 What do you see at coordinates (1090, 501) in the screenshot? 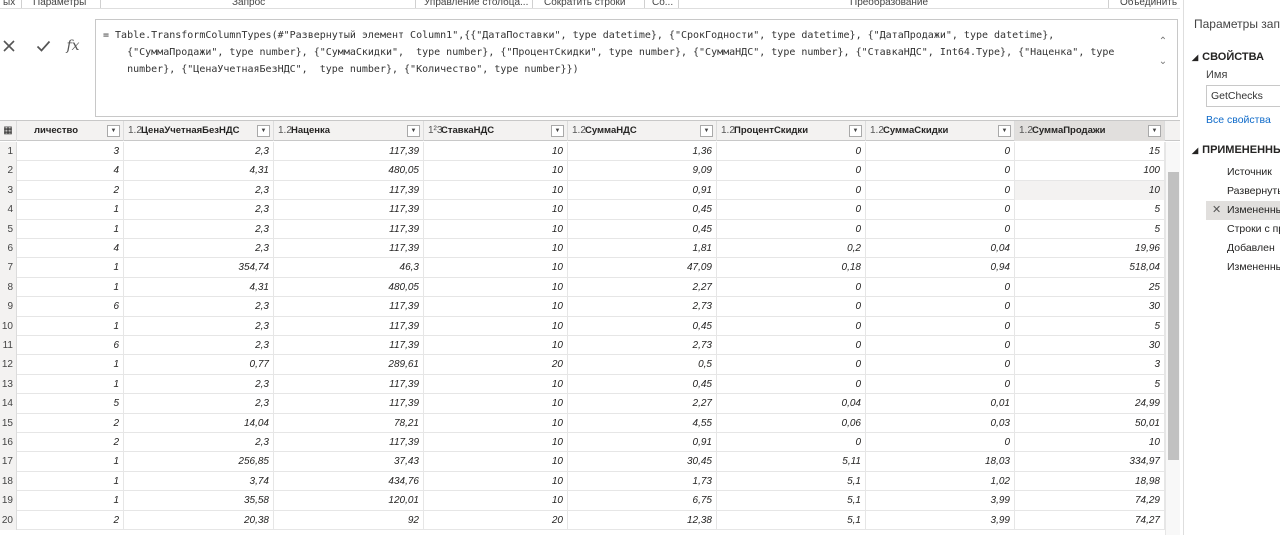
I see `table-cell: 74,29` at bounding box center [1090, 501].